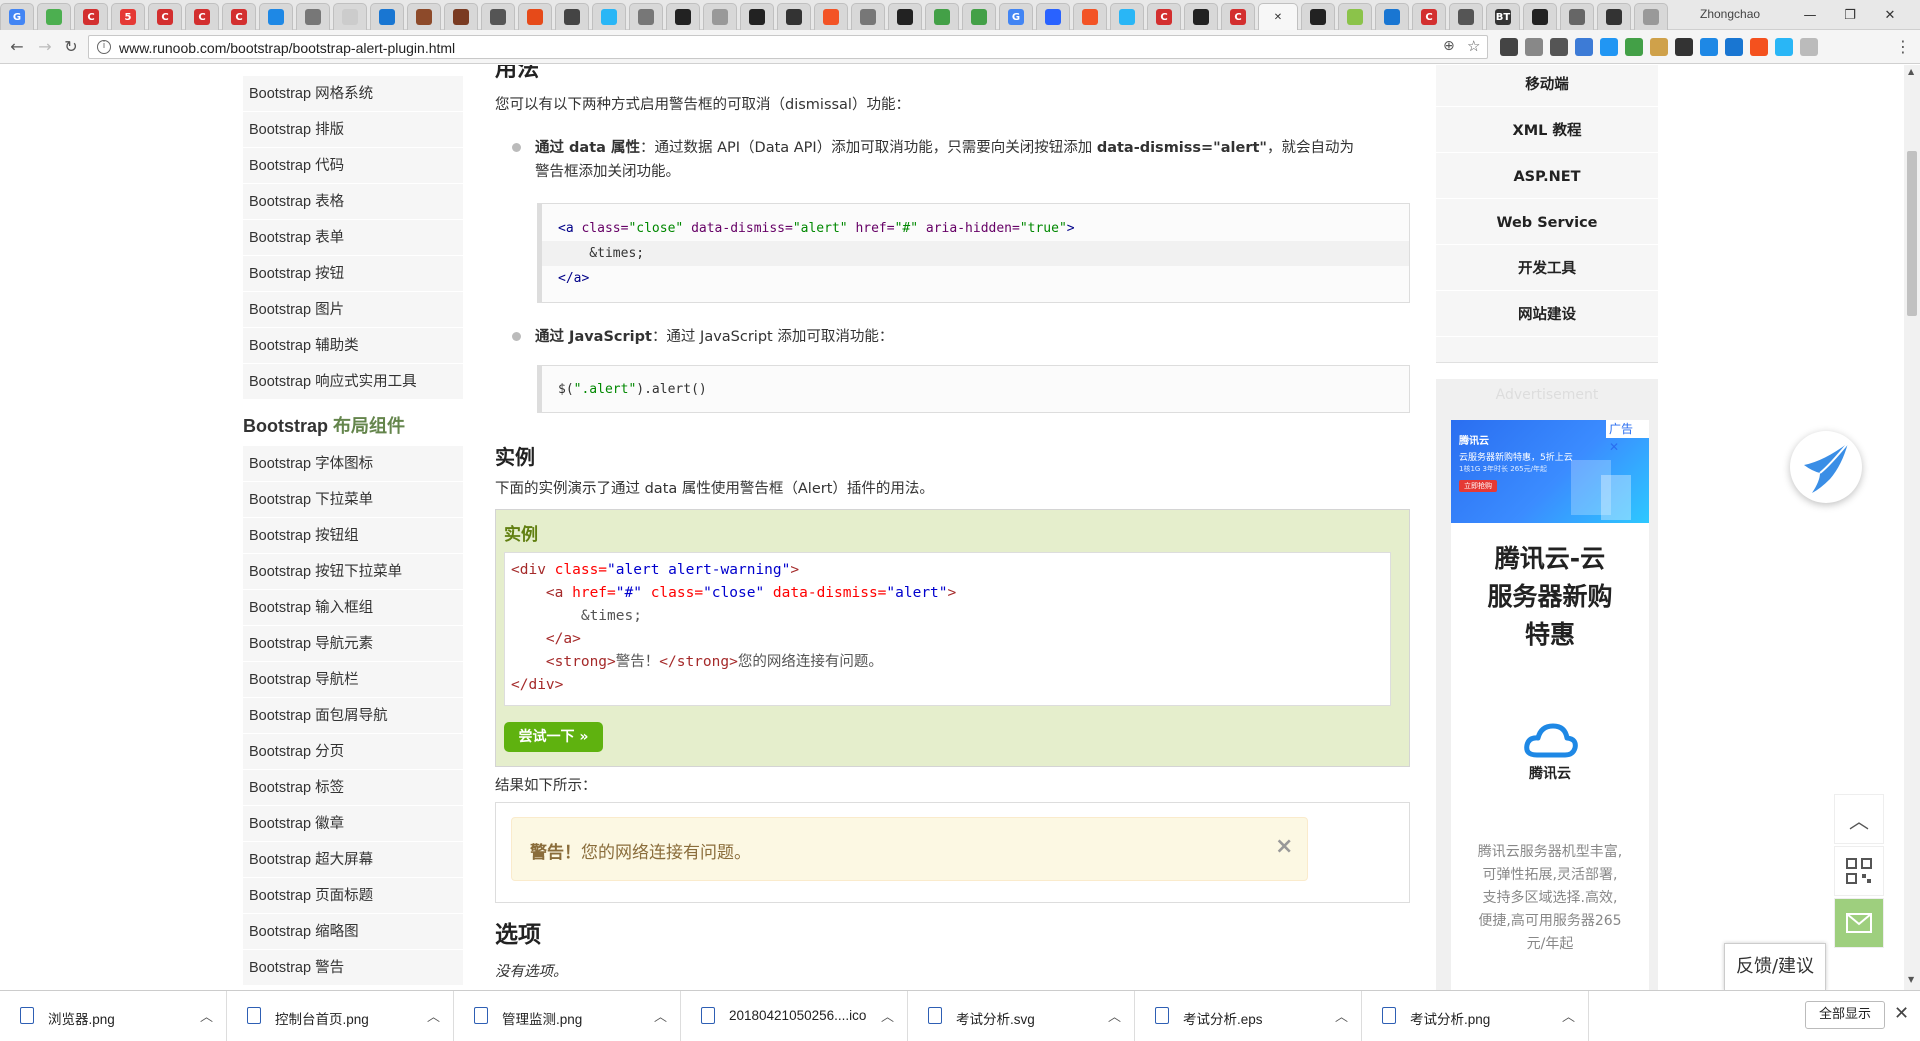  I want to click on sidebar-item: Bootstrap 导航栏, so click(353, 680).